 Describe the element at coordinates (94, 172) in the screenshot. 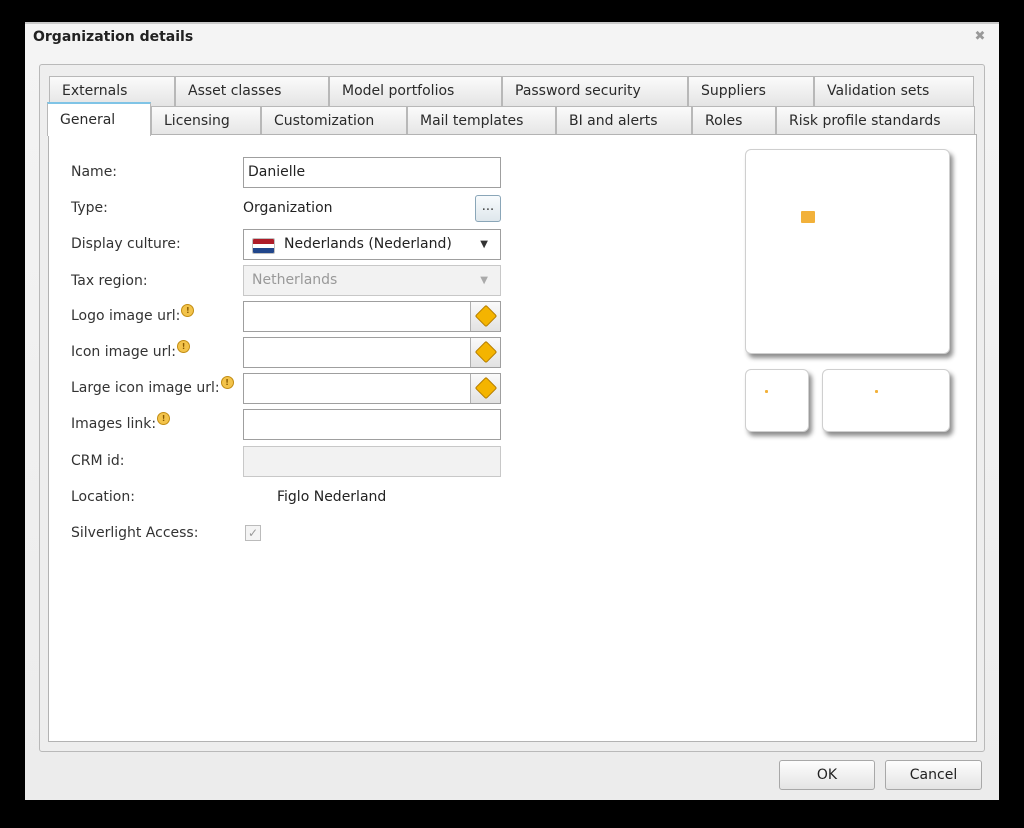

I see `name-label: Name:` at that location.